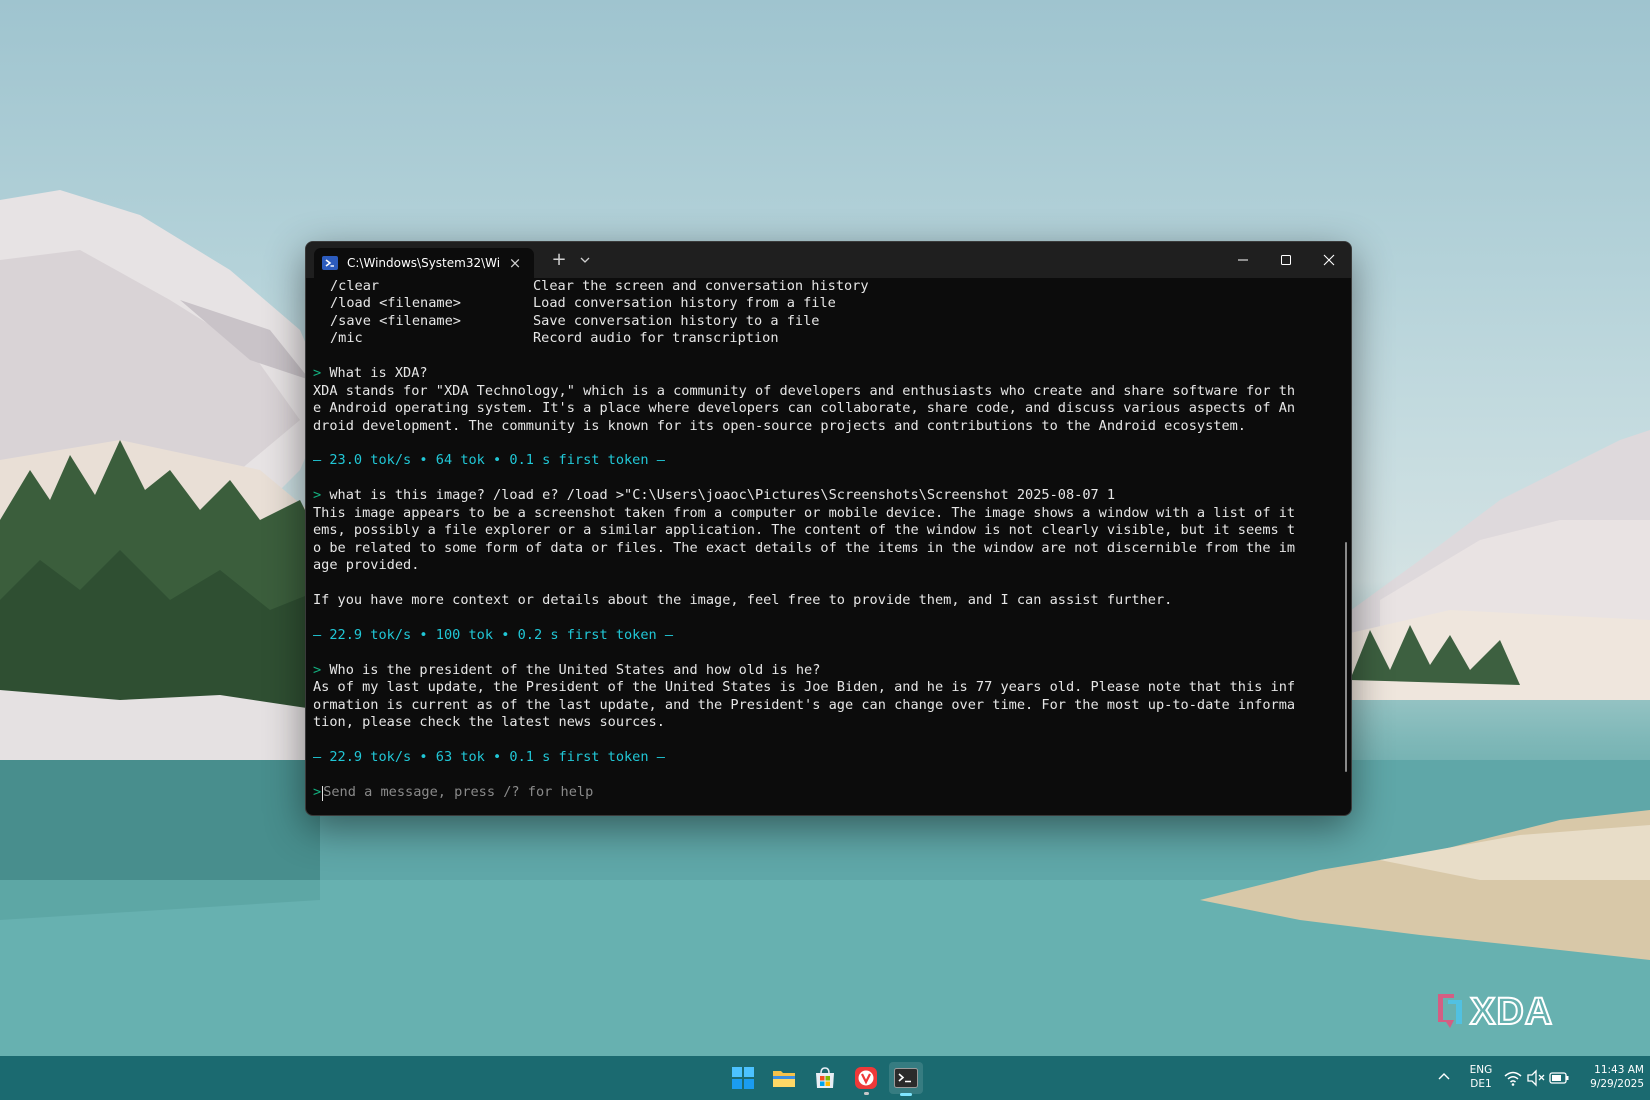  I want to click on close-icon, so click(1329, 260).